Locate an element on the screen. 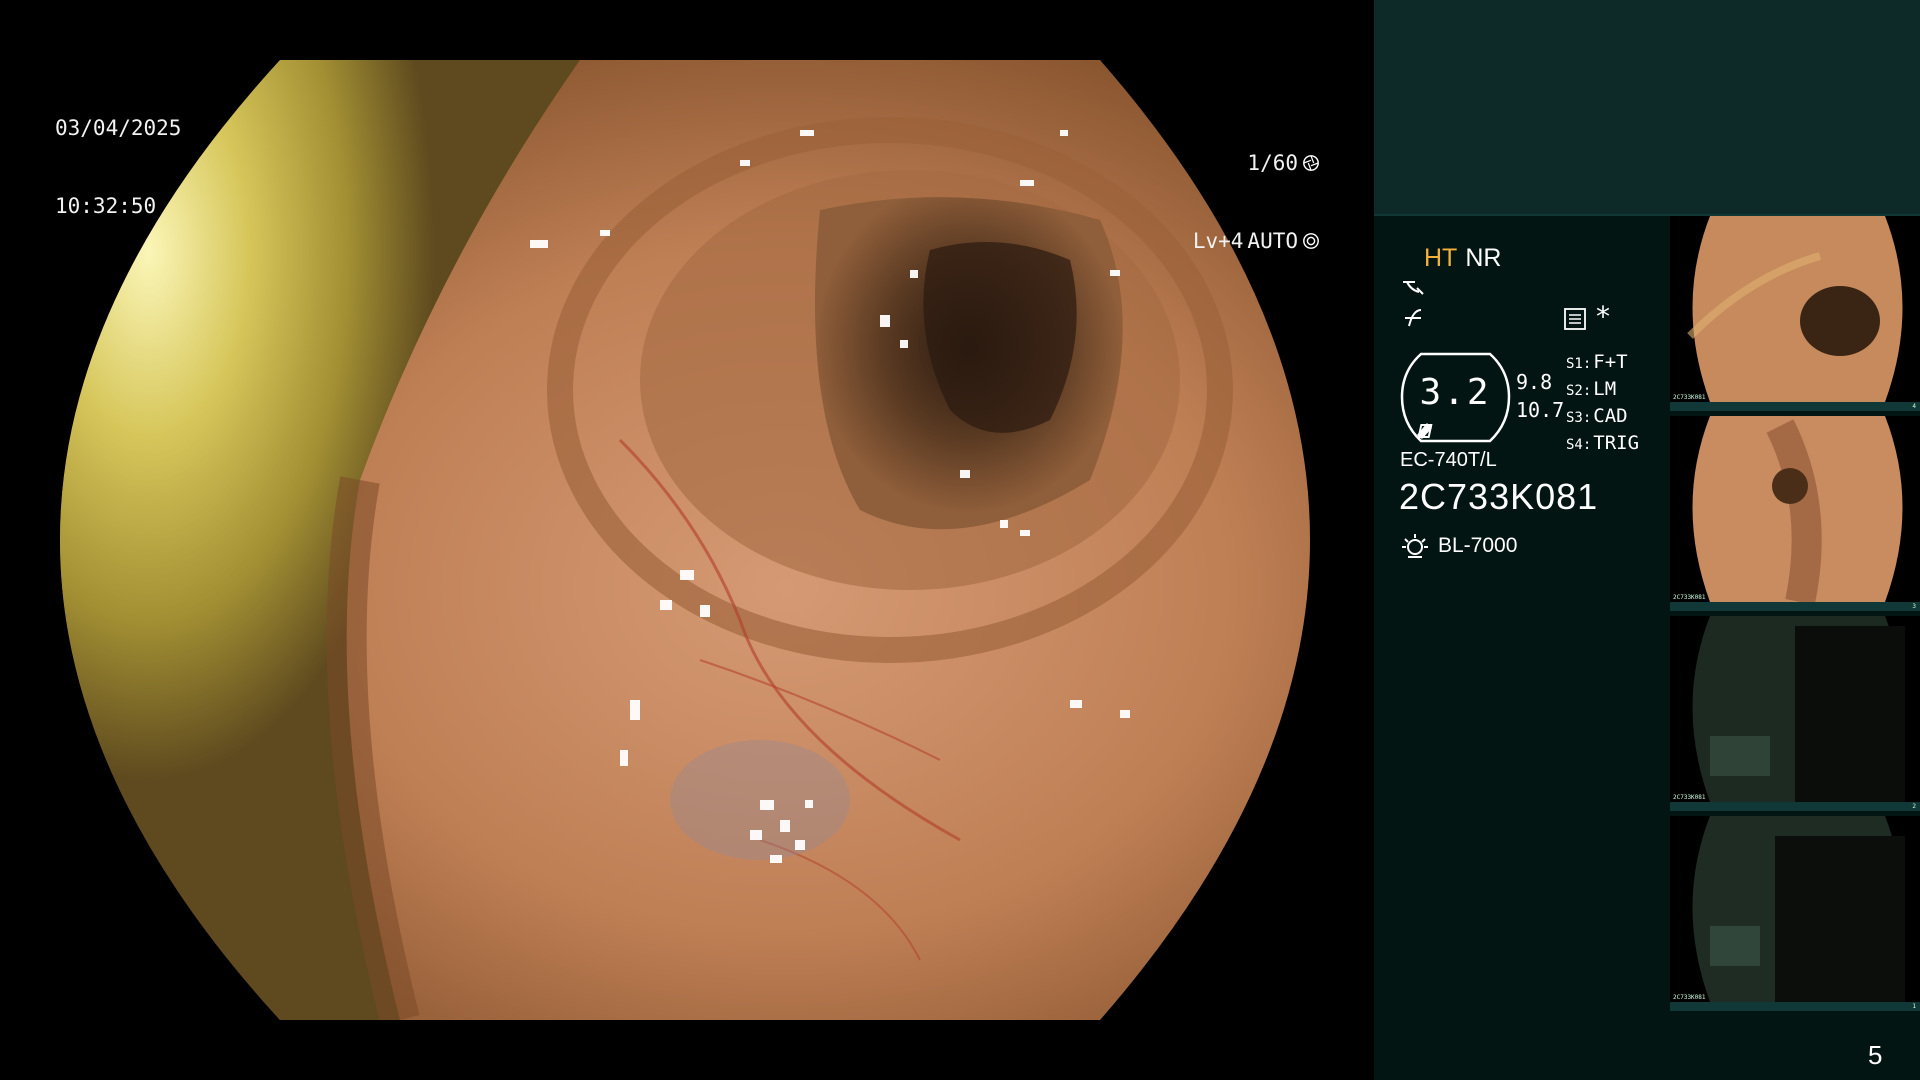 The width and height of the screenshot is (1920, 1080). date-text: 03/04/2025 is located at coordinates (118, 128).